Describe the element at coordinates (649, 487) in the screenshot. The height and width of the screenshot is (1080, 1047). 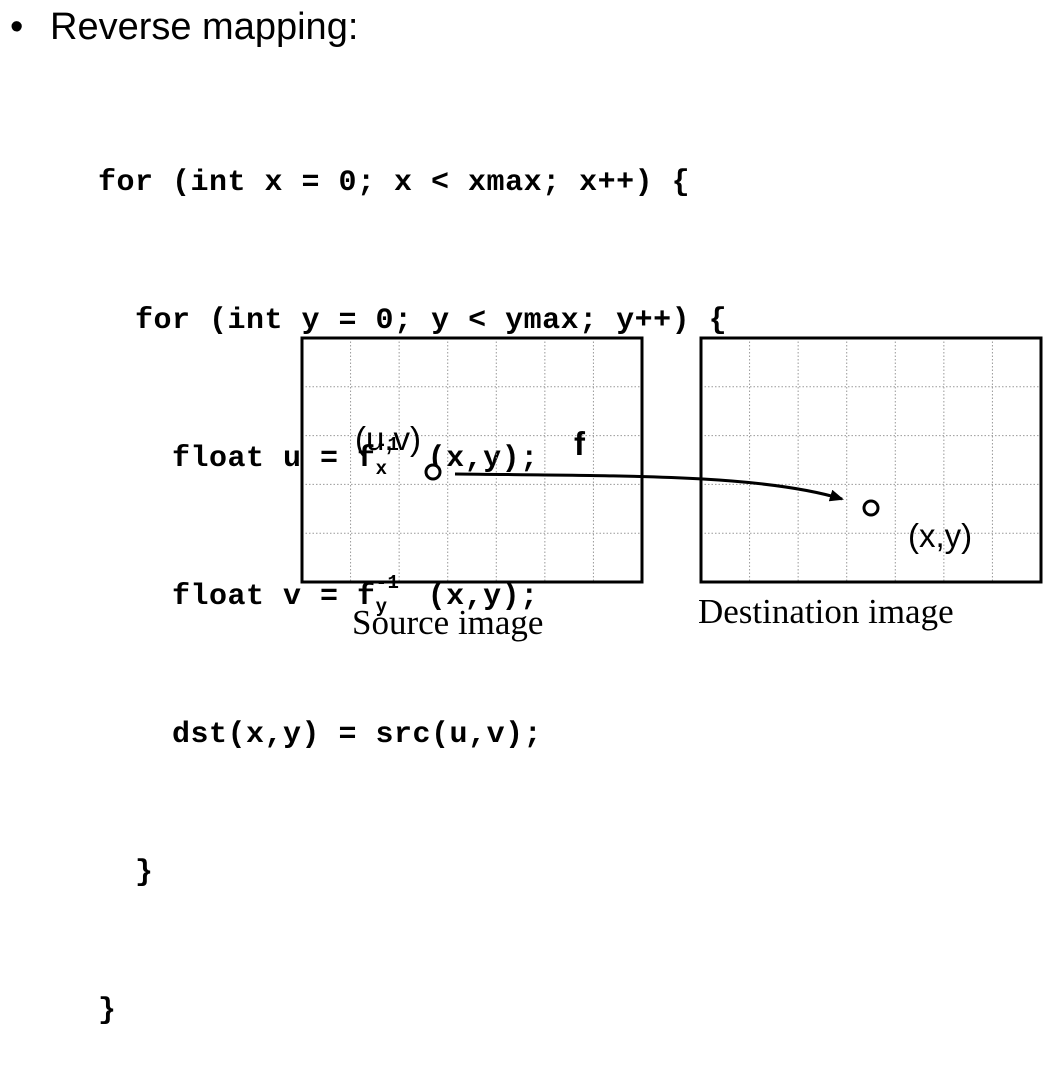
I see `mapping-arrow` at that location.